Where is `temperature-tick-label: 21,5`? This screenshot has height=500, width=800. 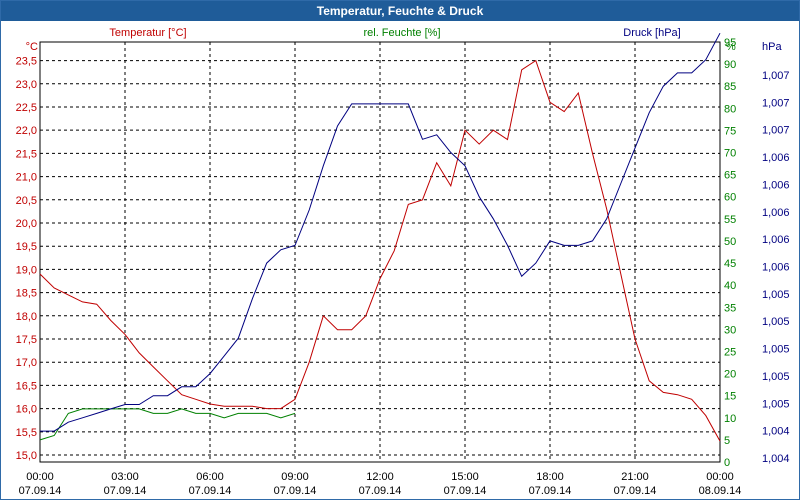
temperature-tick-label: 21,5 is located at coordinates (26, 154).